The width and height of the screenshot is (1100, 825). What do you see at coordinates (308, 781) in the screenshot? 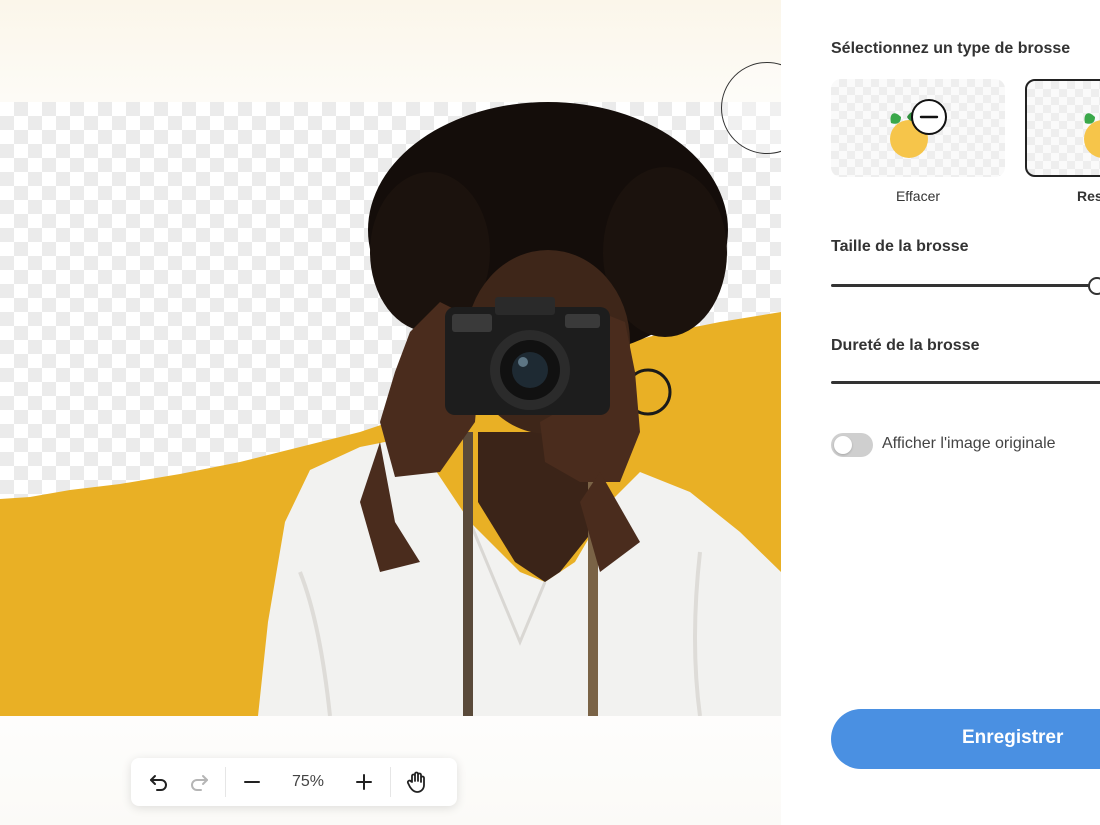
I see `zoom-level: 75%` at bounding box center [308, 781].